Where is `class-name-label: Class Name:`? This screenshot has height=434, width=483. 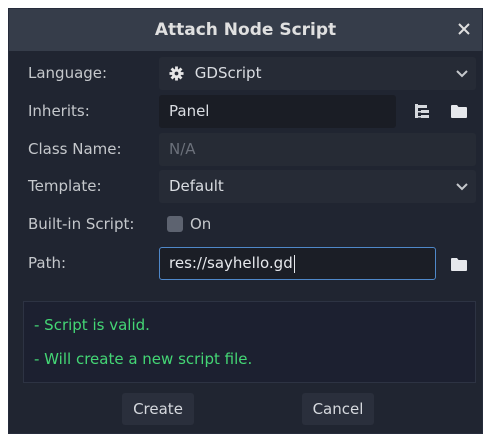
class-name-label: Class Name: is located at coordinates (75, 149).